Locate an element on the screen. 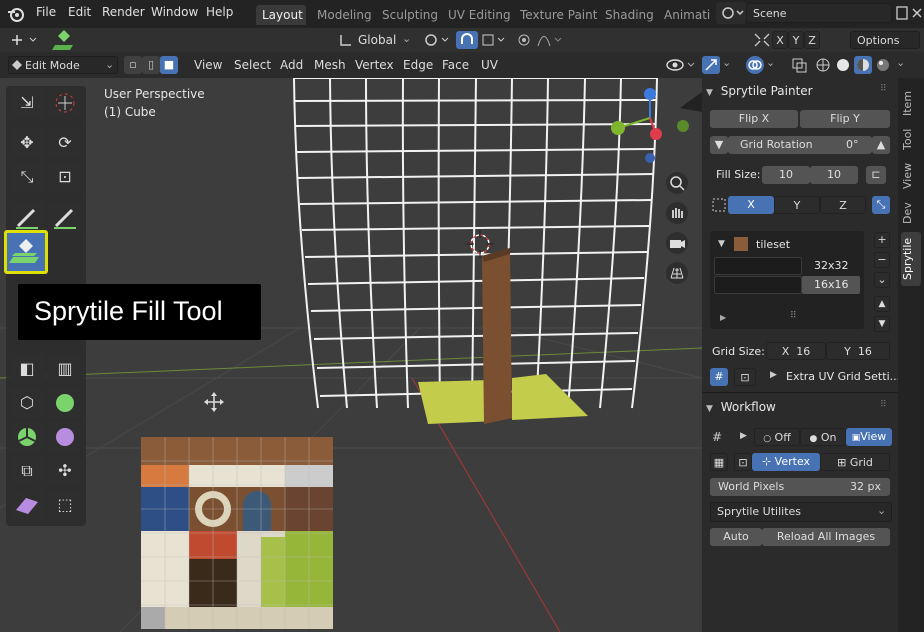  sprytile-paint-icon is located at coordinates (65, 217).